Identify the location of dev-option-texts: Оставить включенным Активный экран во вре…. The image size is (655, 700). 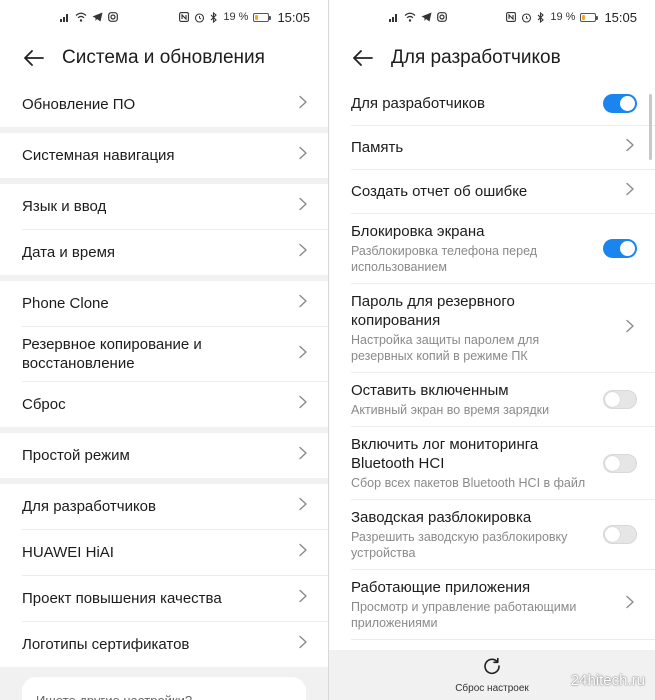
(450, 399).